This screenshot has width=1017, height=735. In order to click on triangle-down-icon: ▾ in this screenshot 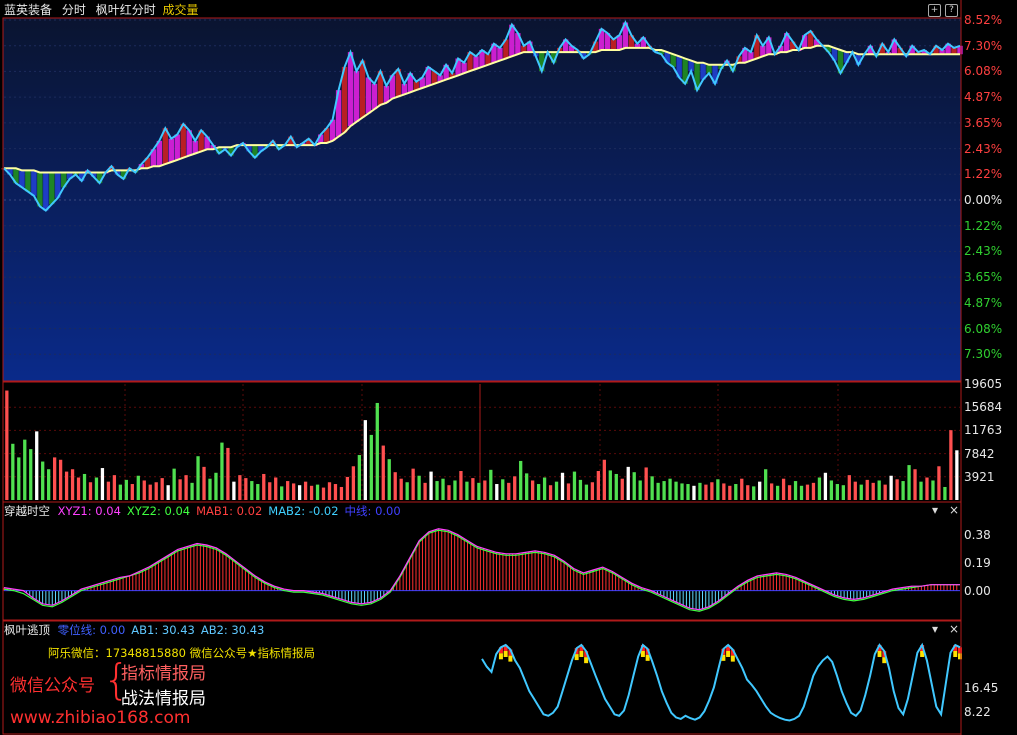, I will do `click(935, 510)`.